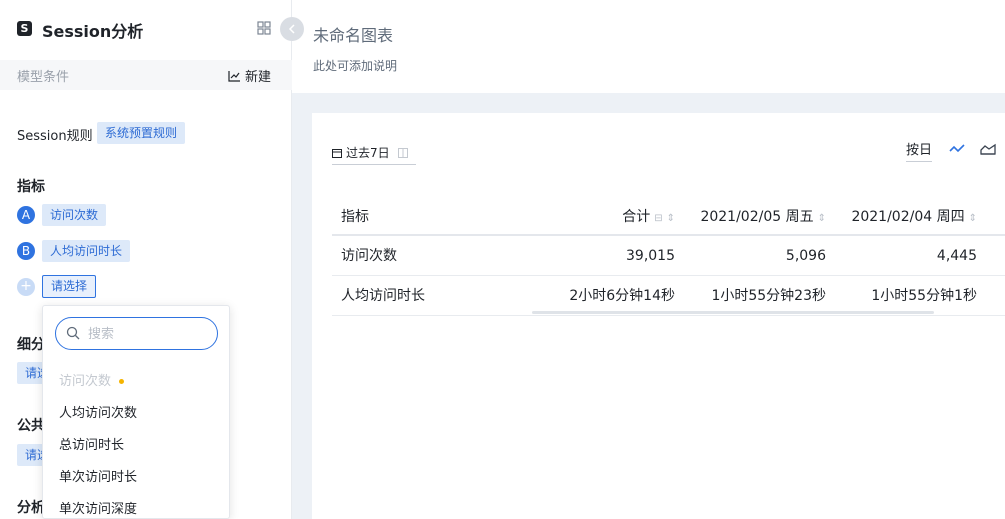 The image size is (1005, 519). I want to click on line-chart-icon, so click(957, 149).